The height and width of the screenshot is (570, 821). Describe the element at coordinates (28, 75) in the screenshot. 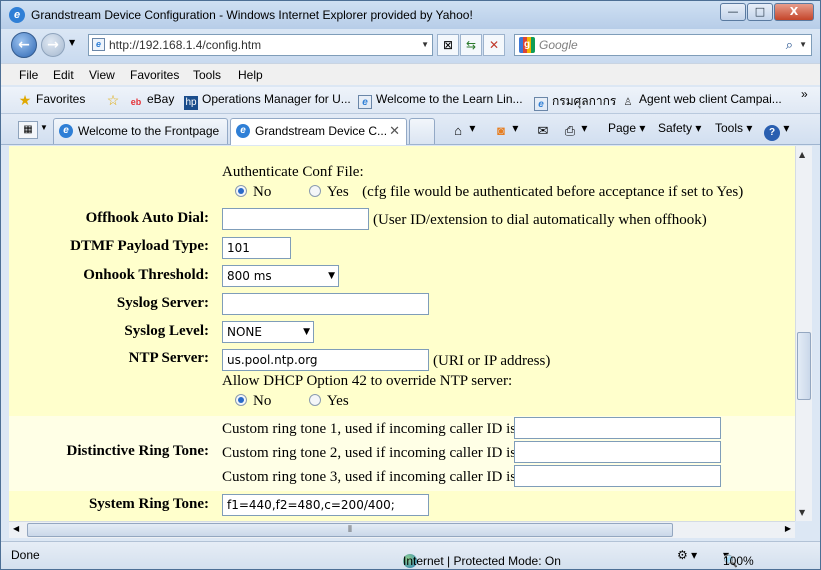

I see `menu-file: File` at that location.